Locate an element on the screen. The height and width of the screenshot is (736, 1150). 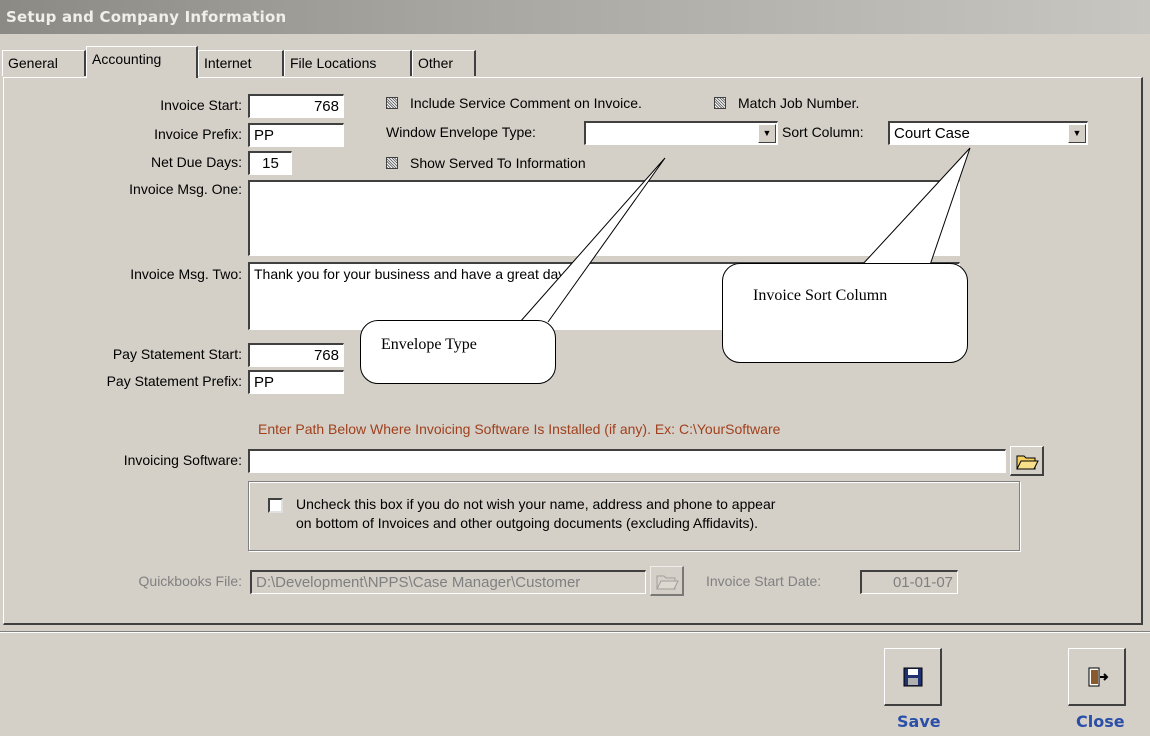
envelope-type-callout: Envelope Type is located at coordinates (458, 352).